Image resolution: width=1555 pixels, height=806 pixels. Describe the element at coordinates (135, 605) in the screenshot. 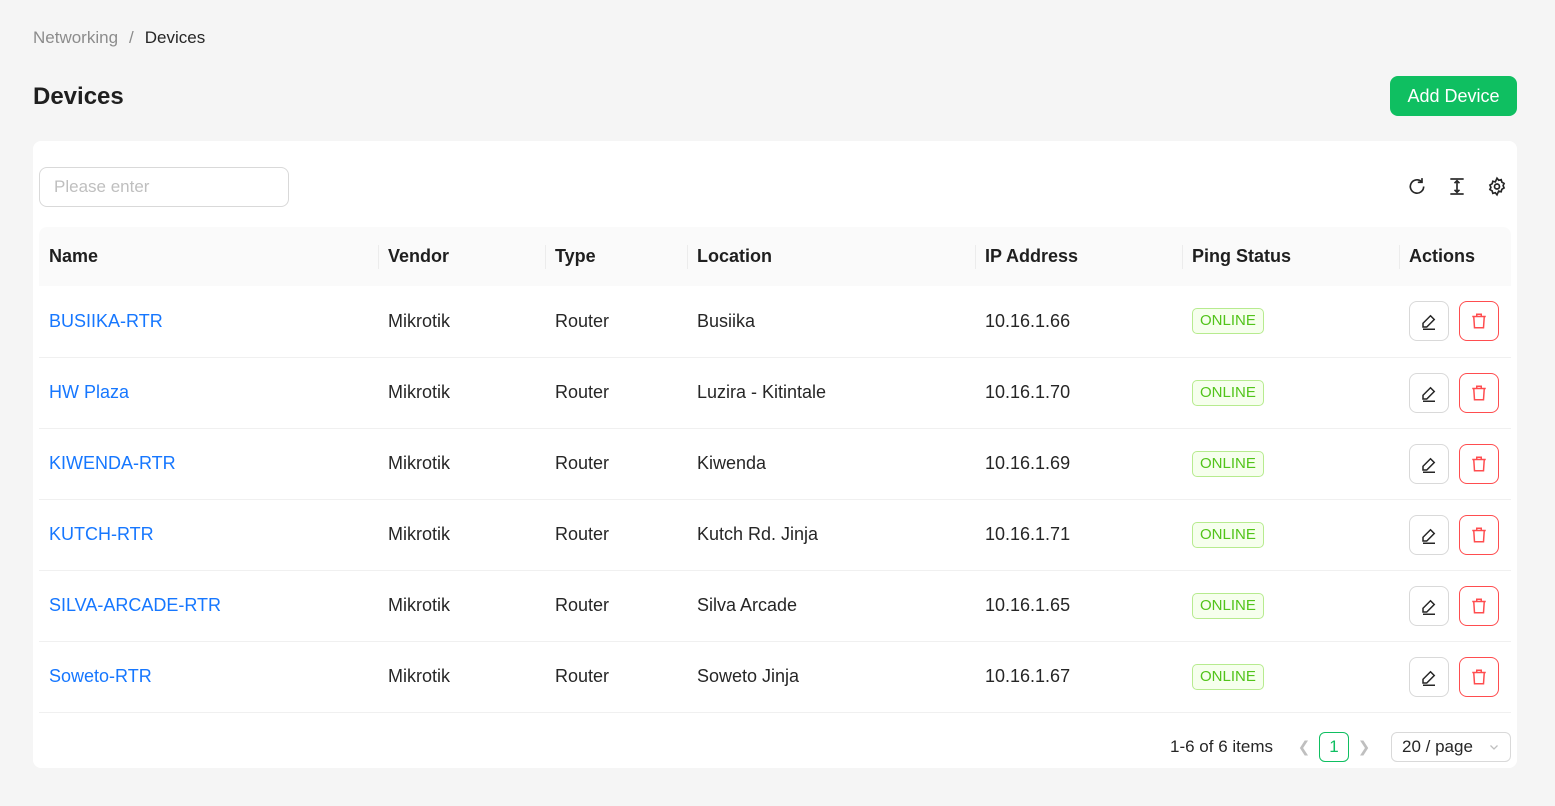

I see `device-name-link: SILVA-ARCADE-RTR` at that location.